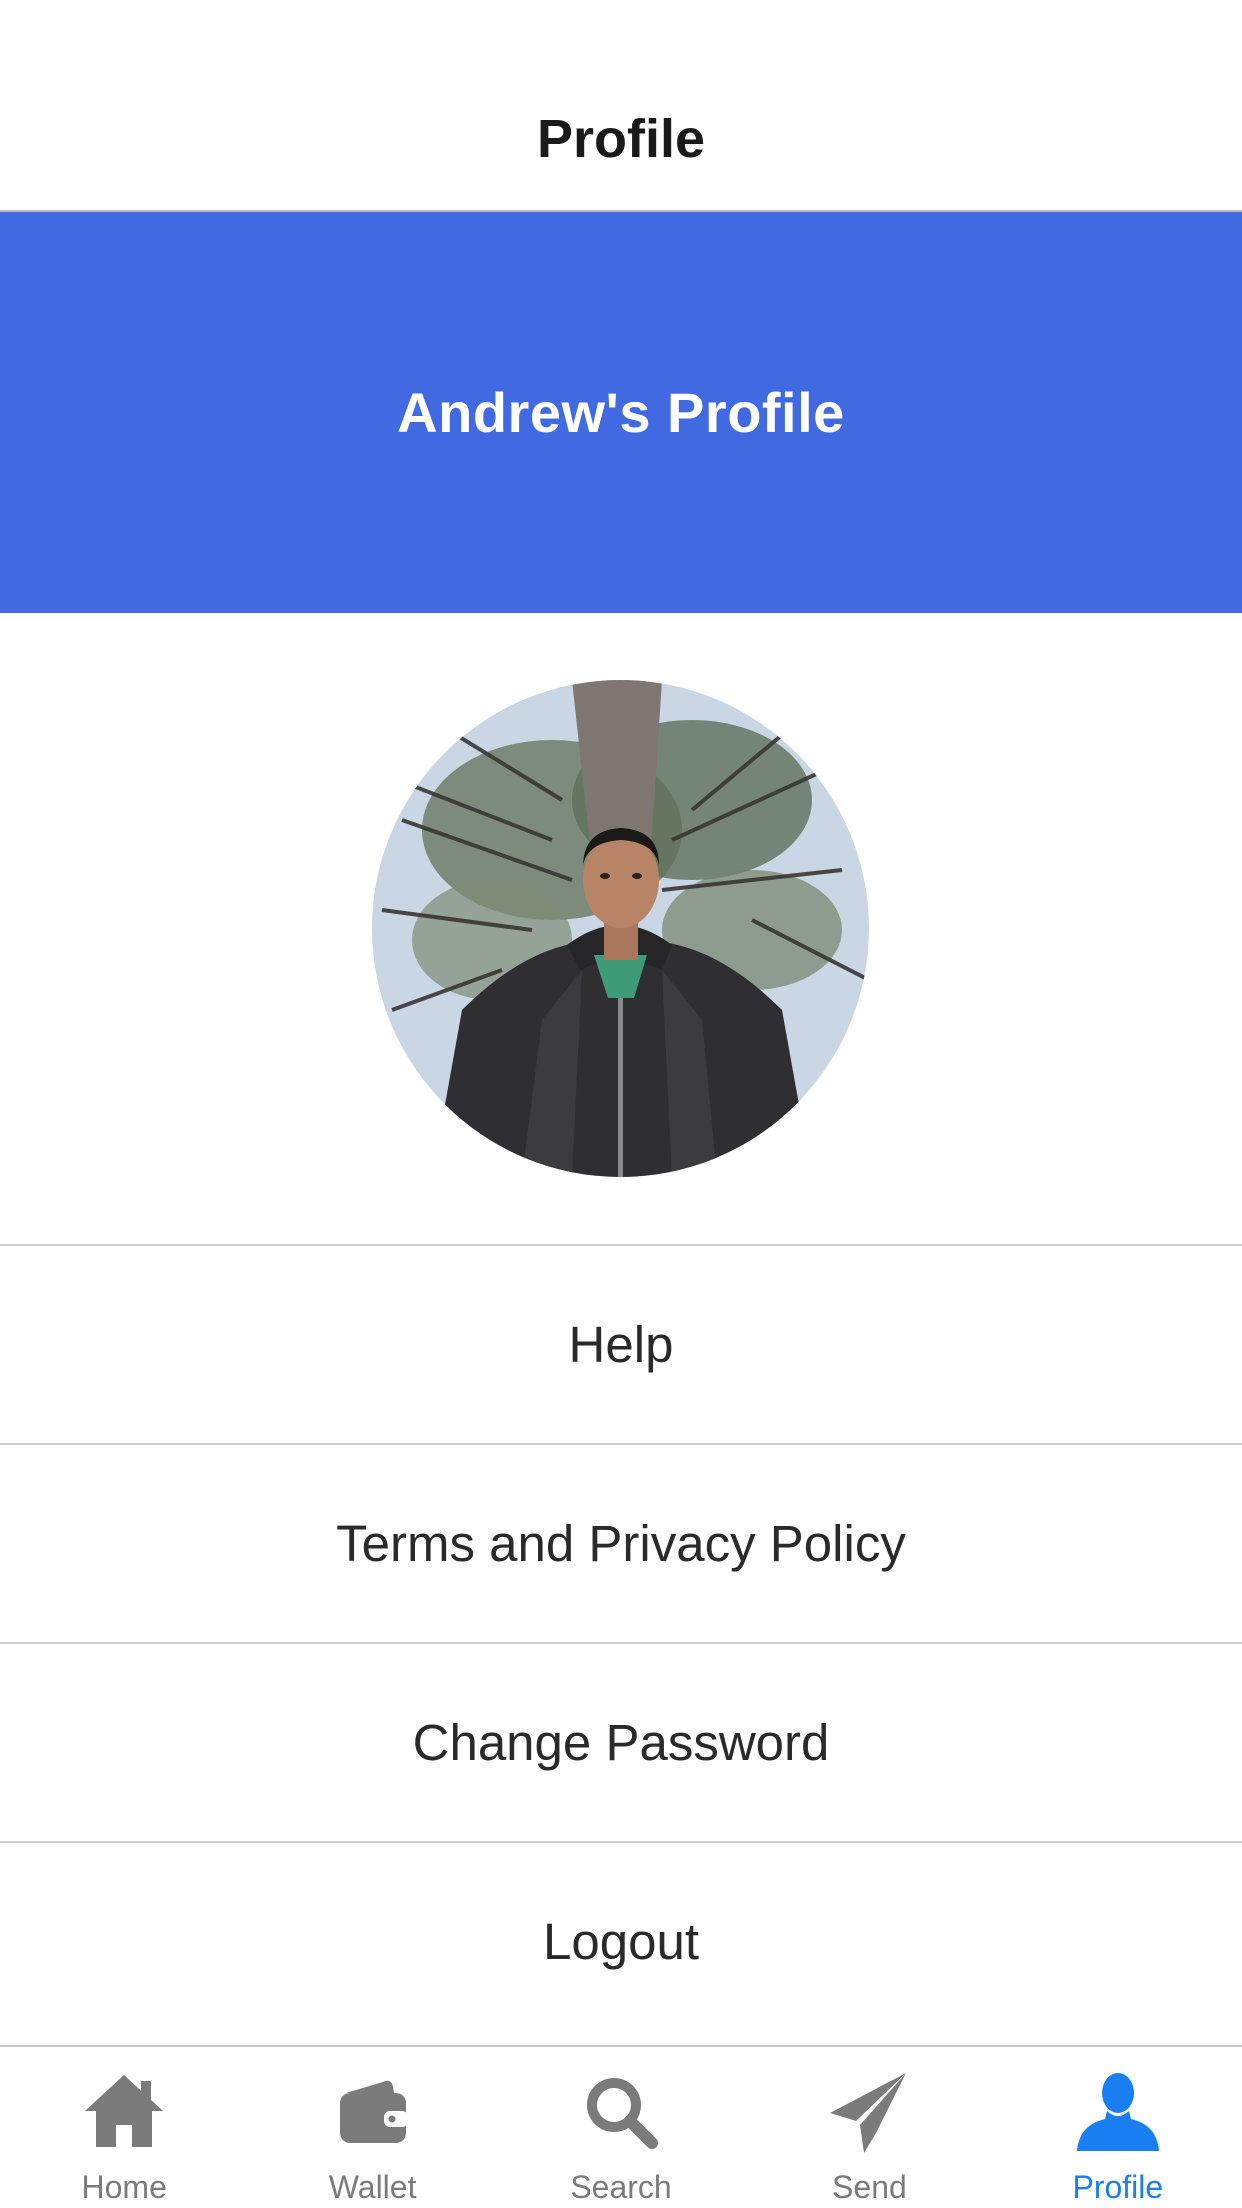  What do you see at coordinates (621, 2187) in the screenshot?
I see `tab-label: Search` at bounding box center [621, 2187].